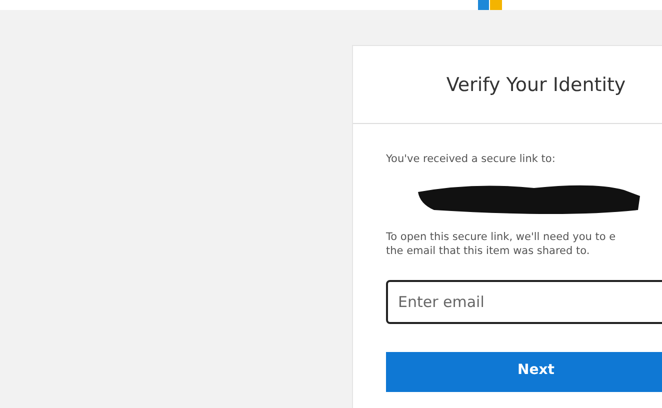 This screenshot has width=662, height=408. I want to click on email-field: Enter email, so click(524, 302).